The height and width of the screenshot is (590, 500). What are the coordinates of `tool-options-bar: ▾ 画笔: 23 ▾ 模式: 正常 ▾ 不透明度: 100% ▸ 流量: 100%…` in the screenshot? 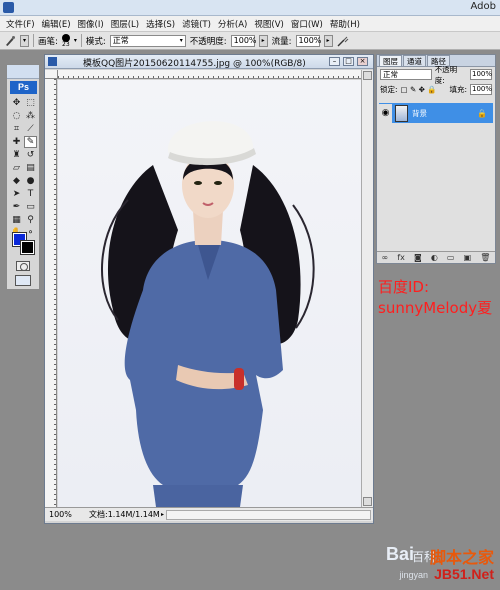 It's located at (250, 41).